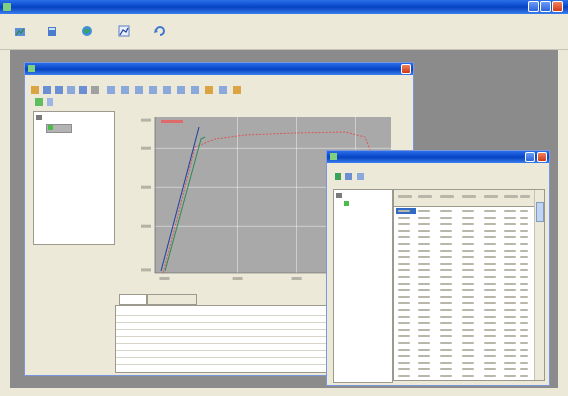 This screenshot has width=568, height=396. Describe the element at coordinates (406, 69) in the screenshot. I see `chart-window-close-button` at that location.